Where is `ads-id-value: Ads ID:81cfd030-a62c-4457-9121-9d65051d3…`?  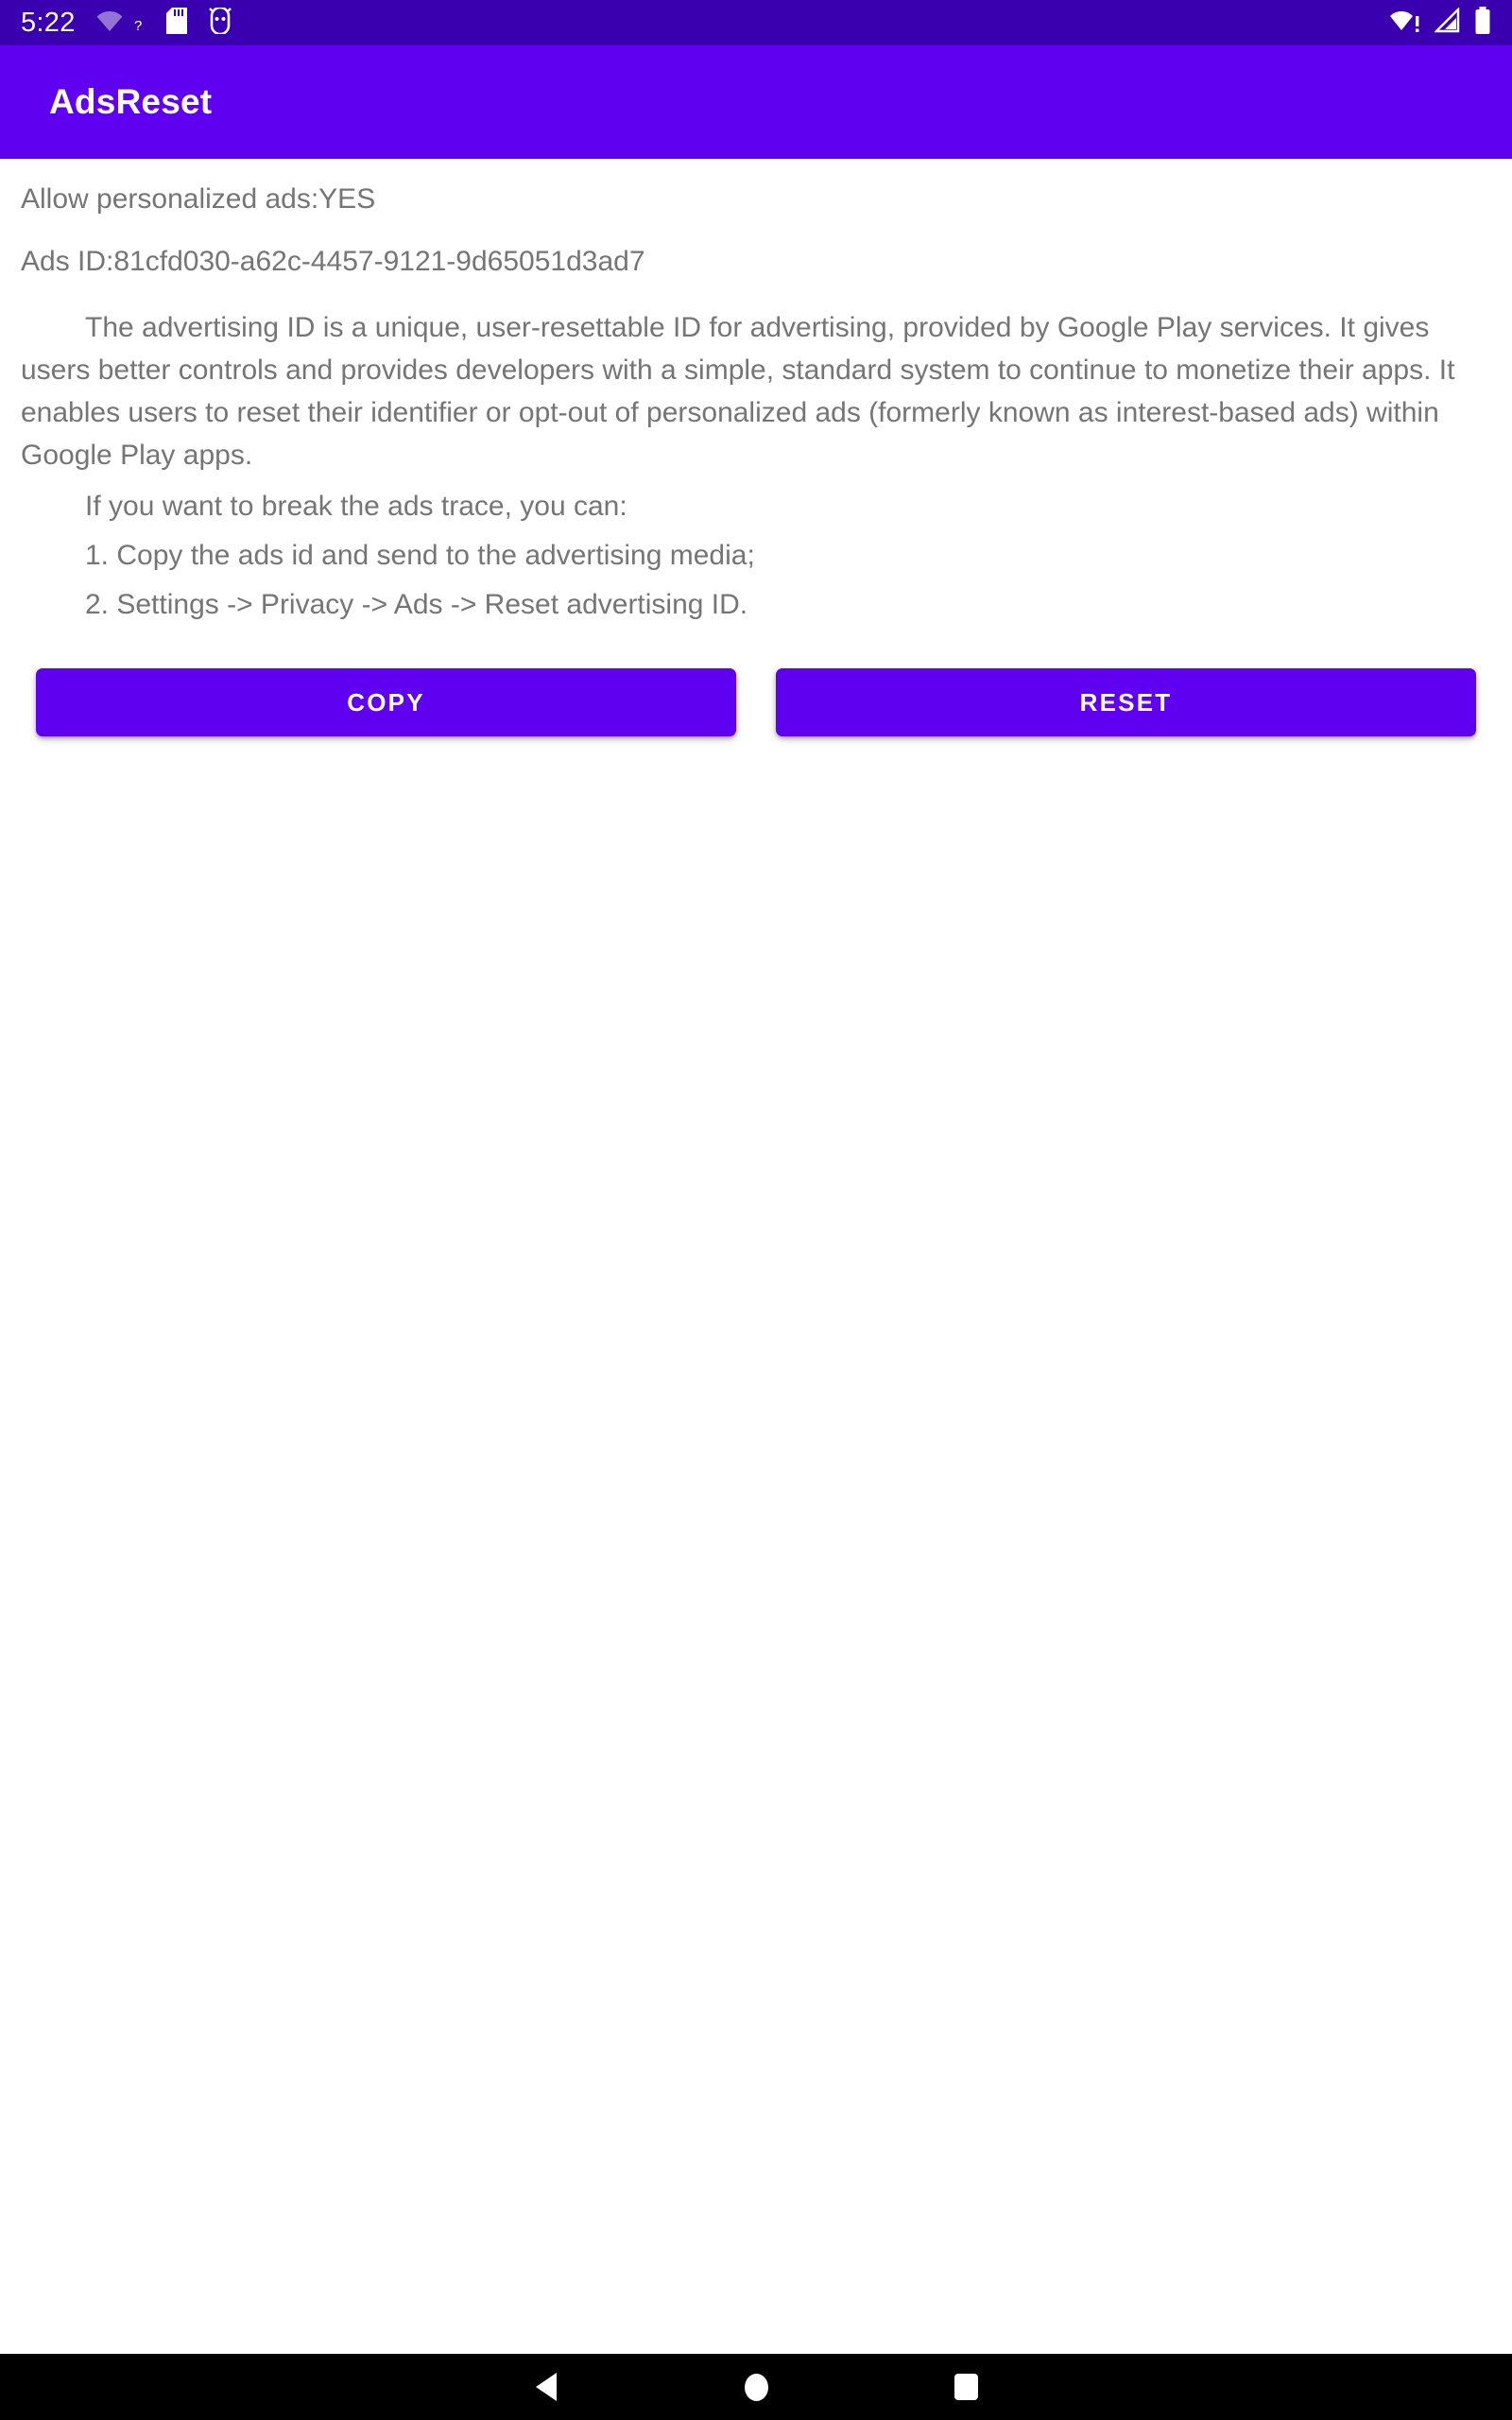 ads-id-value: Ads ID:81cfd030-a62c-4457-9121-9d65051d3… is located at coordinates (333, 261).